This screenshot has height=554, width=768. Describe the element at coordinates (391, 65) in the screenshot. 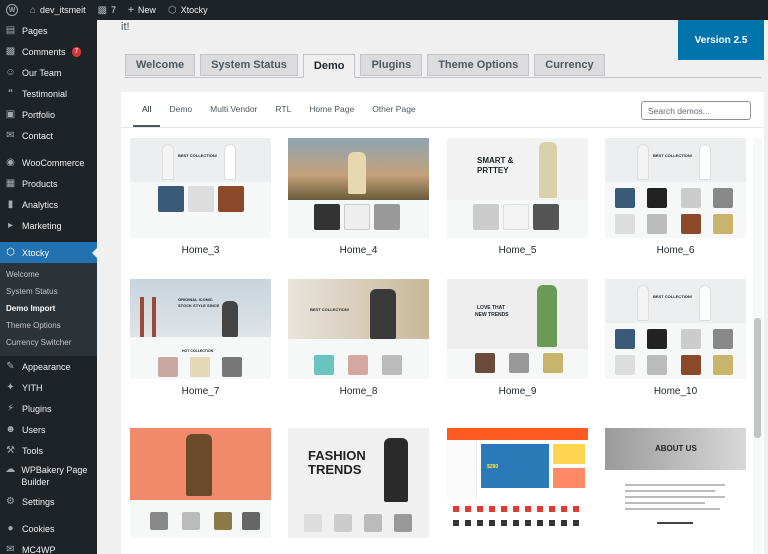

I see `tab-plugins: Plugins` at that location.